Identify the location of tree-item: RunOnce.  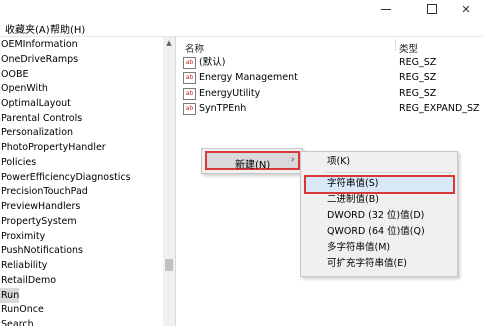
(81, 309).